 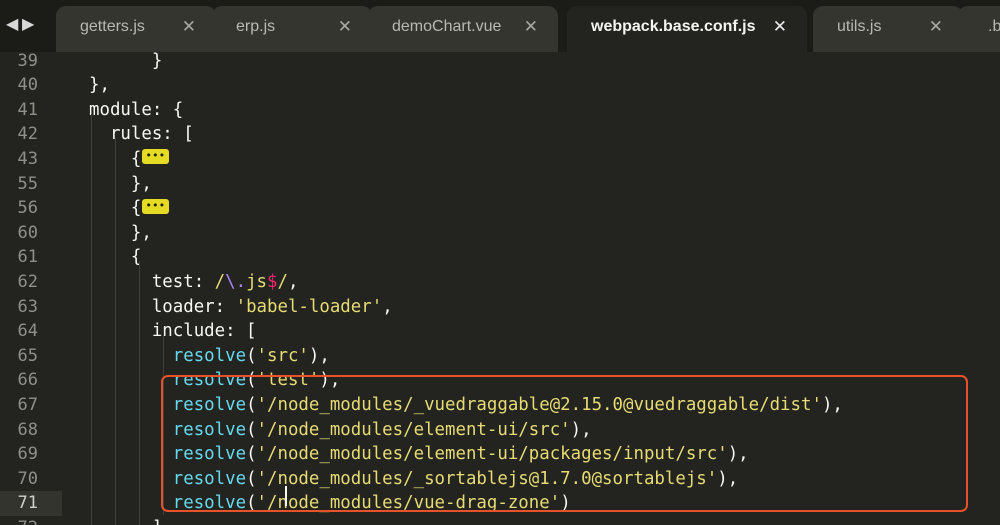 What do you see at coordinates (27, 404) in the screenshot?
I see `line-number-text: 67` at bounding box center [27, 404].